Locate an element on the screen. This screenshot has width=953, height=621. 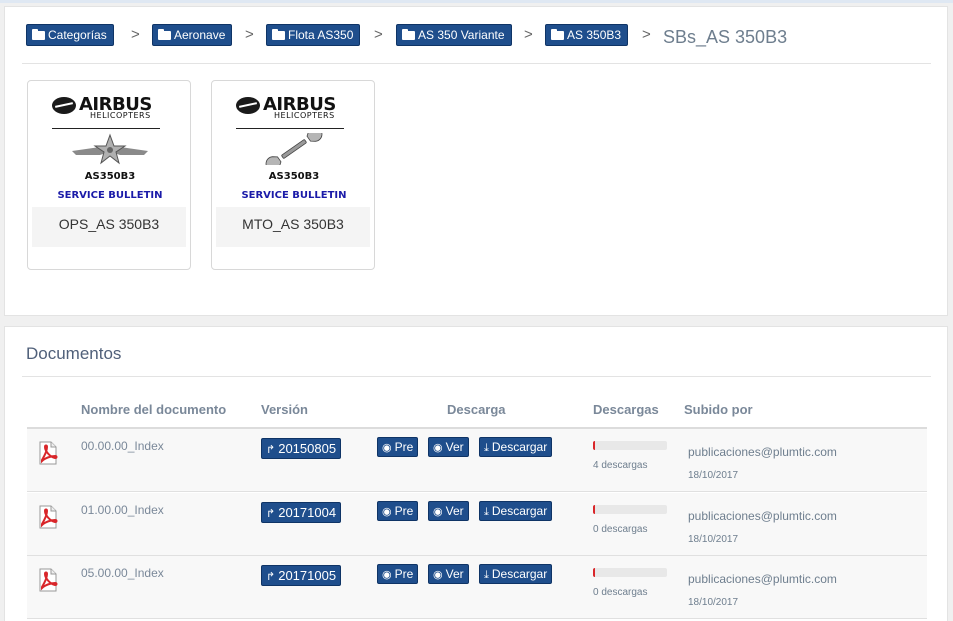
breadcrumb-item-categorias: Categorías is located at coordinates (70, 35).